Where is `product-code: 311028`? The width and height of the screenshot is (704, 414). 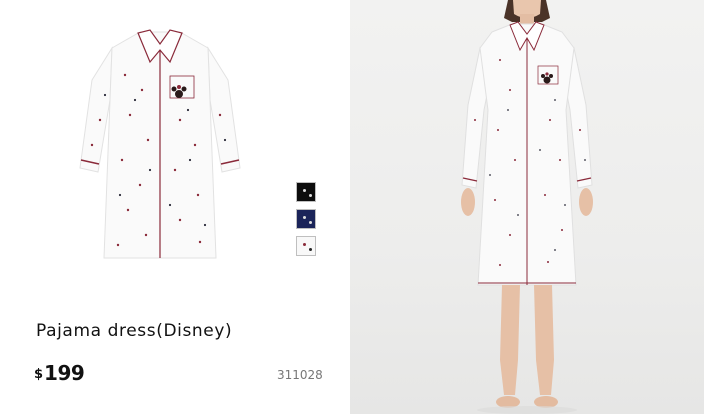
product-code: 311028 is located at coordinates (300, 375).